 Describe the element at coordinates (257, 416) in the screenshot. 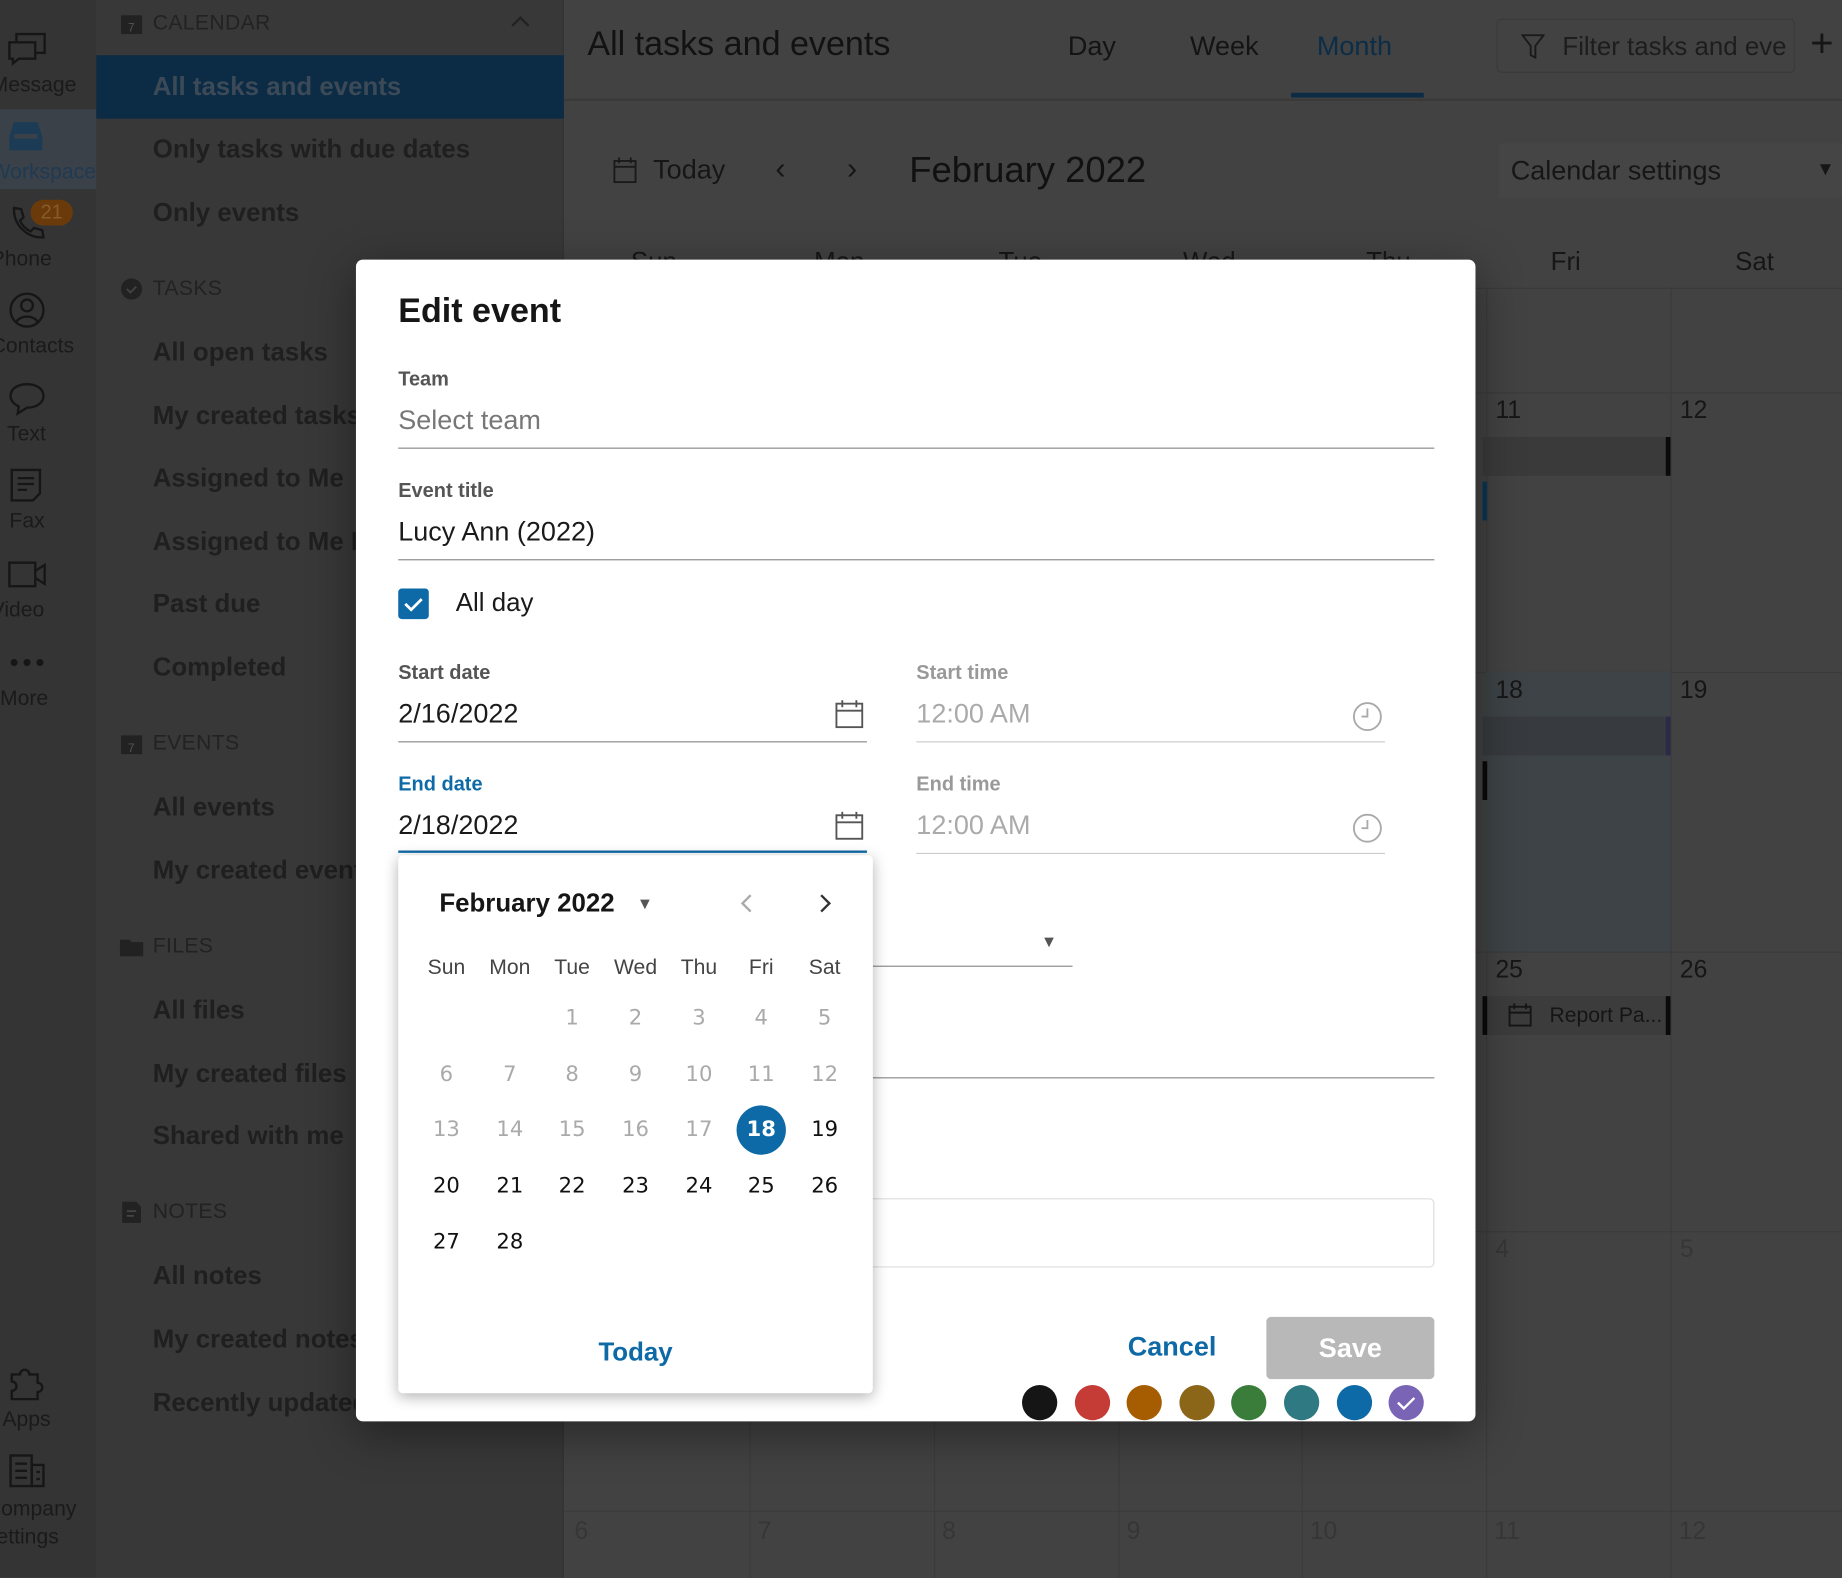

I see `nav-my-created-tasks: My created tasks` at that location.